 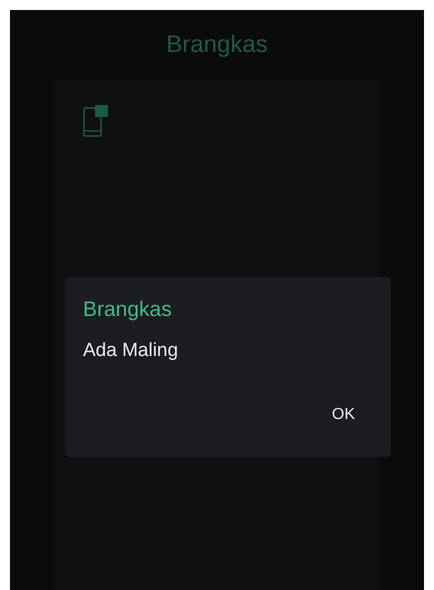 What do you see at coordinates (96, 121) in the screenshot?
I see `phone-notification-icon` at bounding box center [96, 121].